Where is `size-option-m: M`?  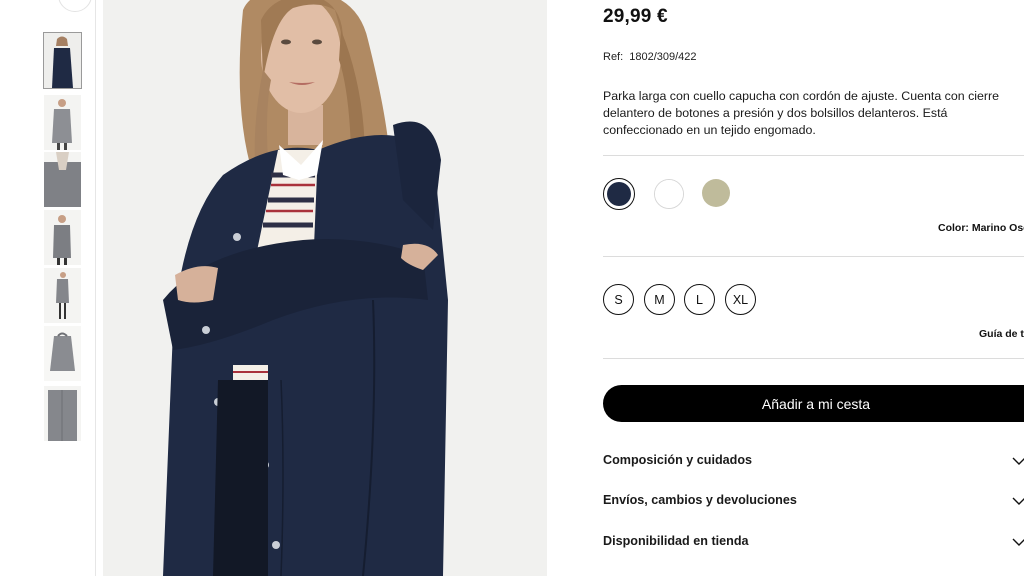
size-option-m: M is located at coordinates (659, 299).